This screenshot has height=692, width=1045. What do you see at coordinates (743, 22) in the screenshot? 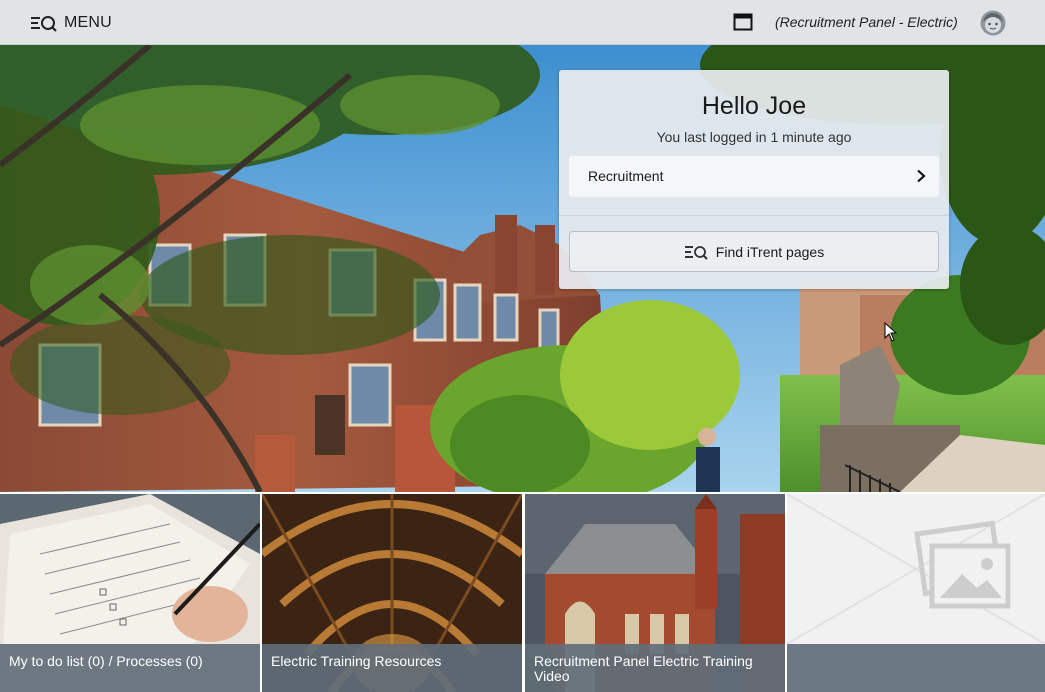
I see `window-icon` at bounding box center [743, 22].